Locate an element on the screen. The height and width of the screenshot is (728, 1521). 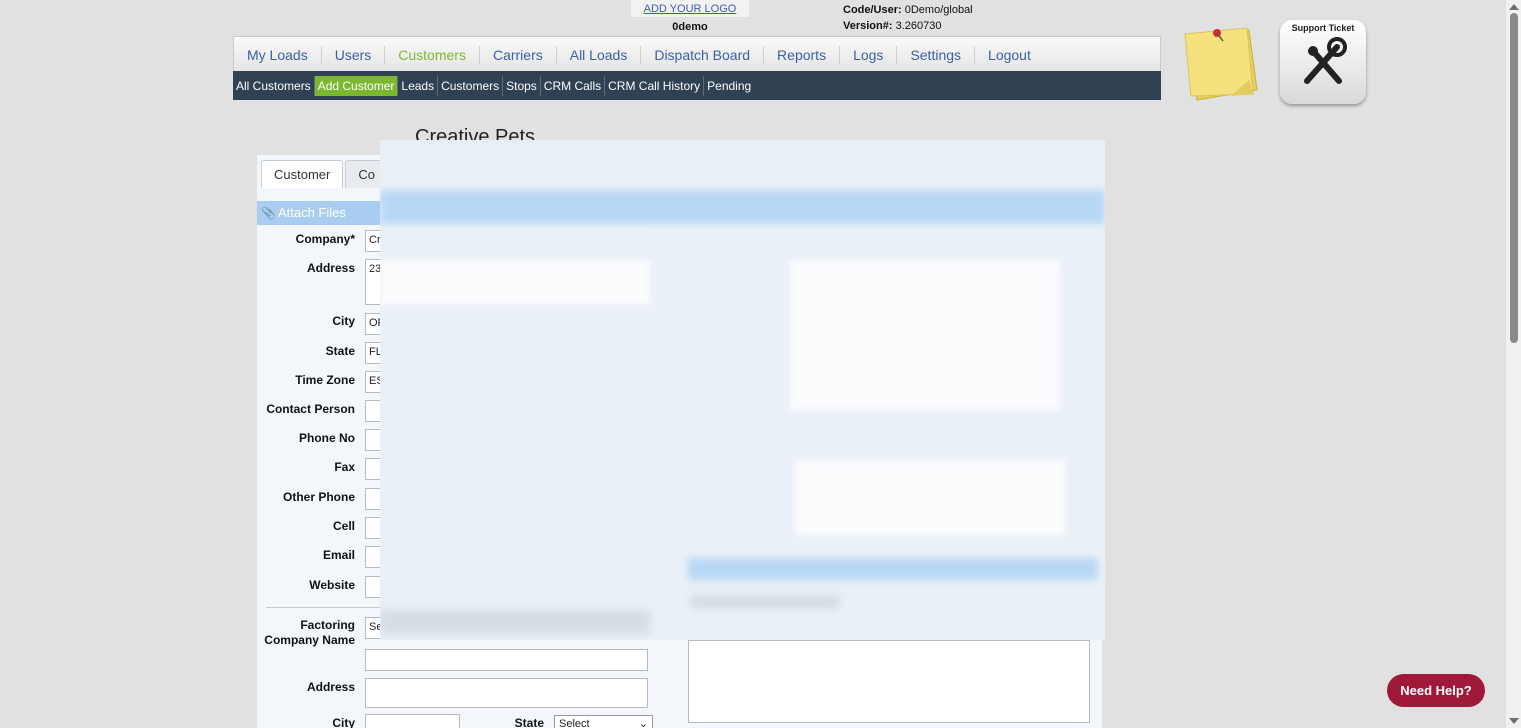
nav-customers: Customers is located at coordinates (432, 54).